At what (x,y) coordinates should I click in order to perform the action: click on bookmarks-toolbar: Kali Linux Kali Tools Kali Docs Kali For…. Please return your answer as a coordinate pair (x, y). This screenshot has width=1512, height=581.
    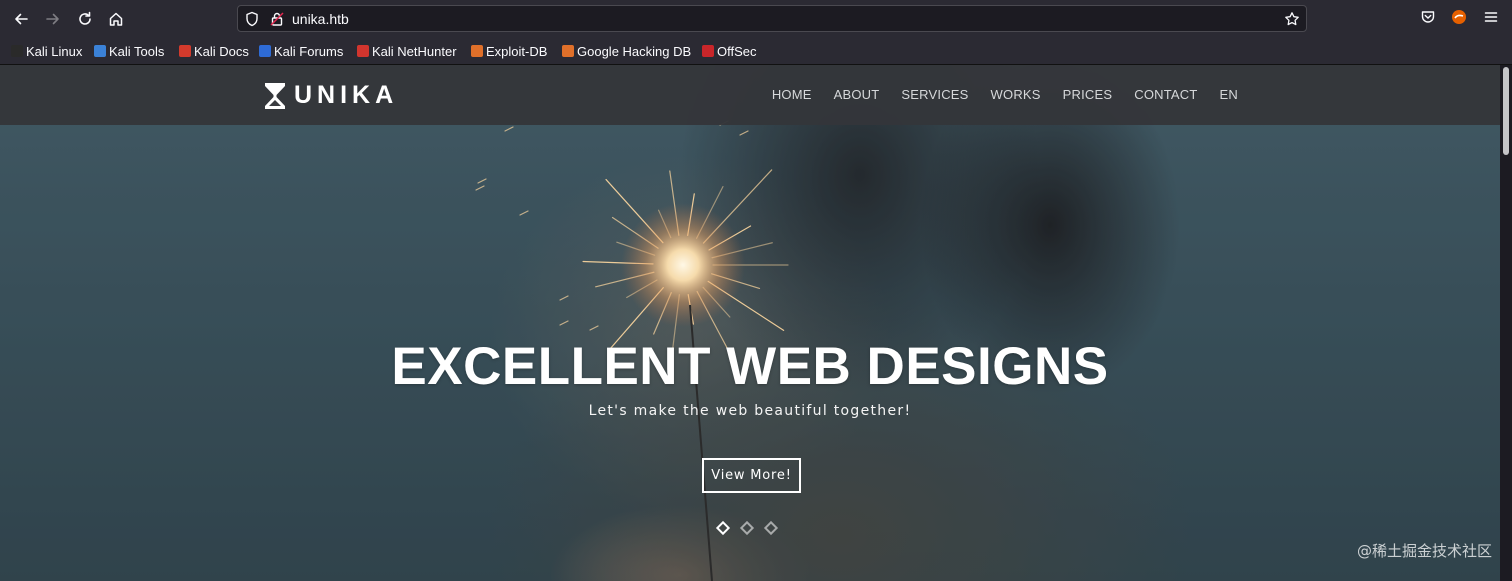
    Looking at the image, I should click on (756, 51).